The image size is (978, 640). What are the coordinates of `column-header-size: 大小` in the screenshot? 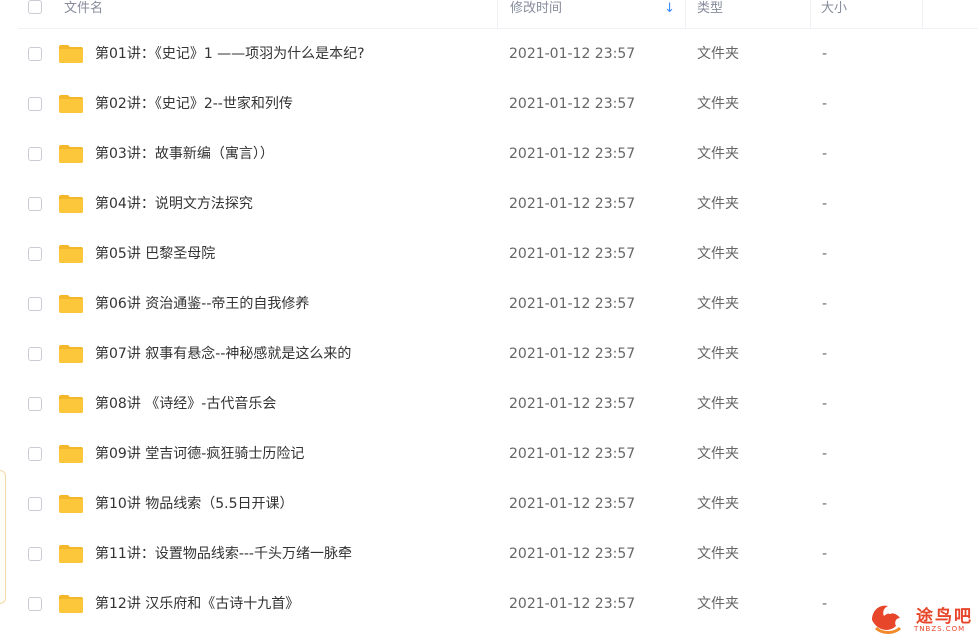 It's located at (872, 14).